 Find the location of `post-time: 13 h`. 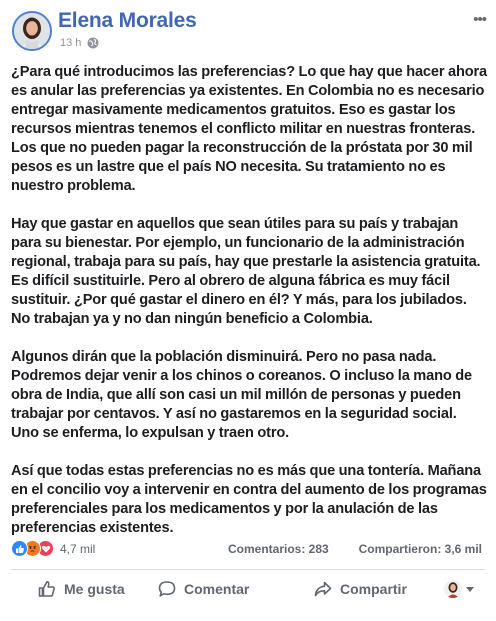

post-time: 13 h is located at coordinates (70, 43).